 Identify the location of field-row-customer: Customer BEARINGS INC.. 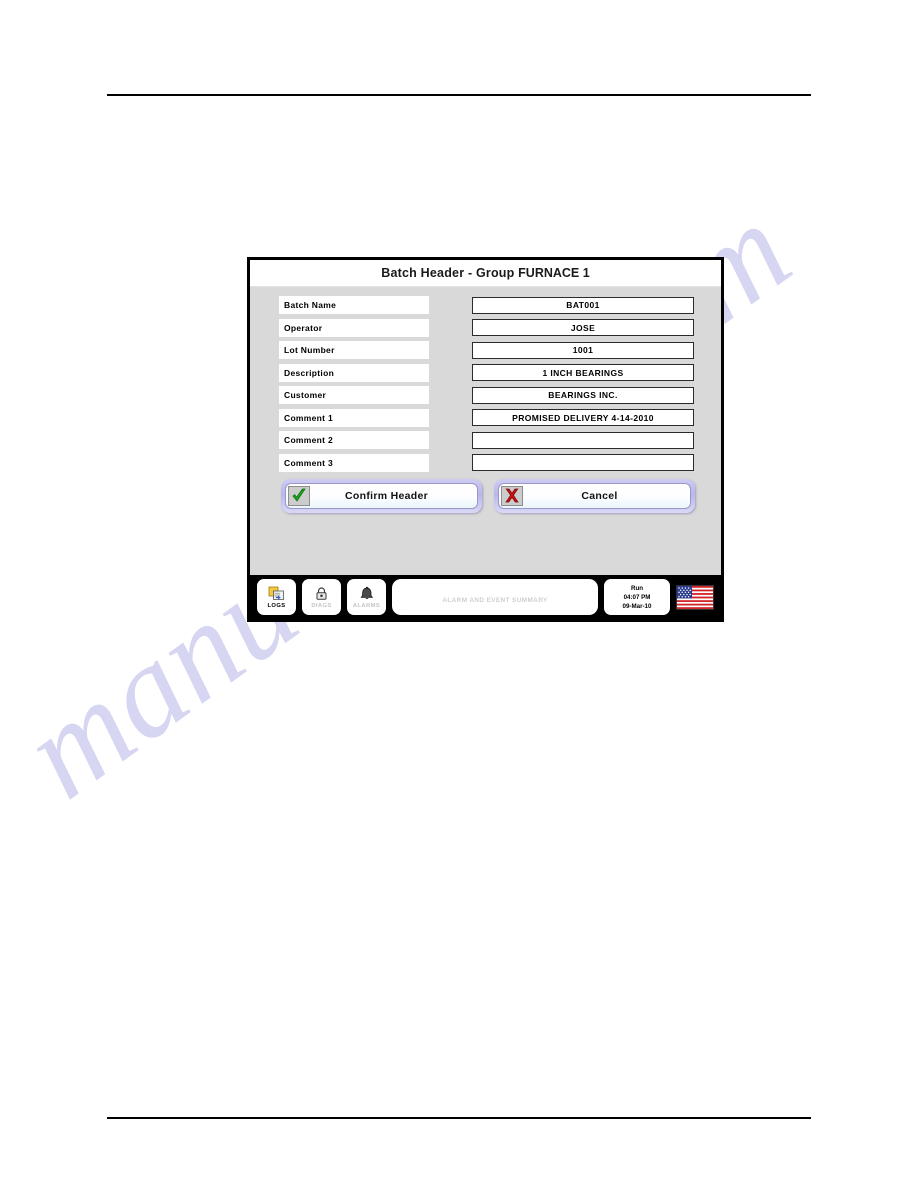
(491, 395).